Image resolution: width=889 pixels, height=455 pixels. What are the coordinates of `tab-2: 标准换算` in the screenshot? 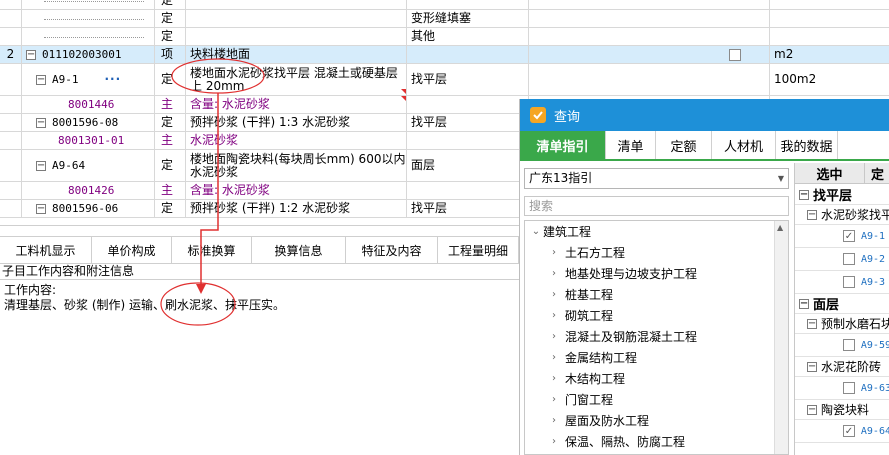 It's located at (212, 250).